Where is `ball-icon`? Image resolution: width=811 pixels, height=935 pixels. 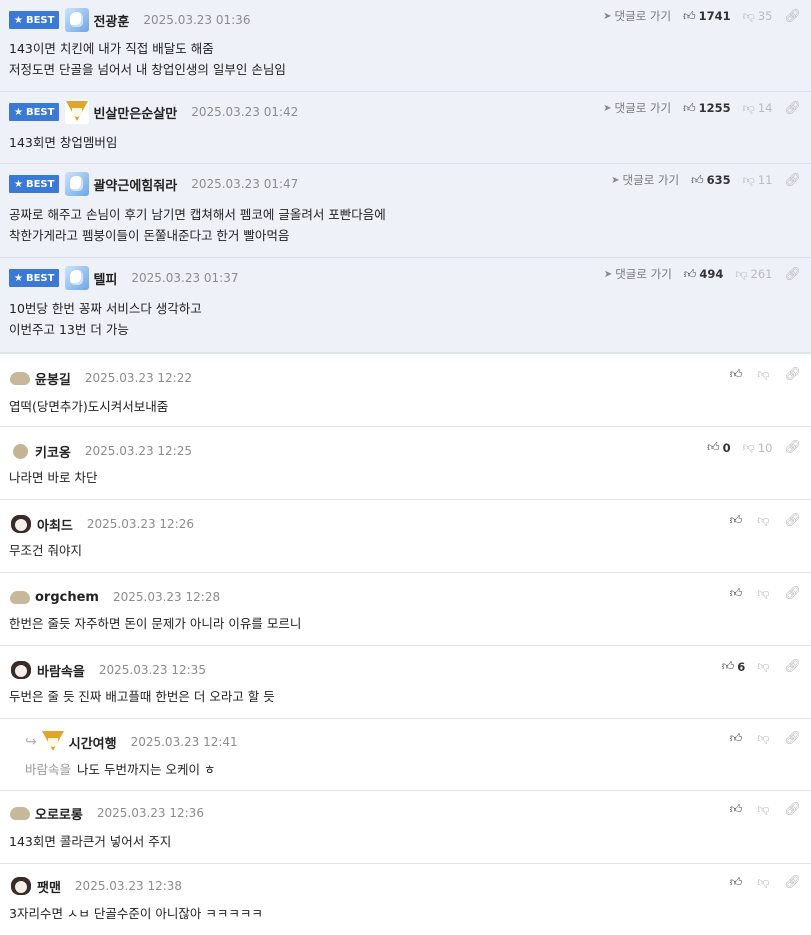
ball-icon is located at coordinates (20, 451).